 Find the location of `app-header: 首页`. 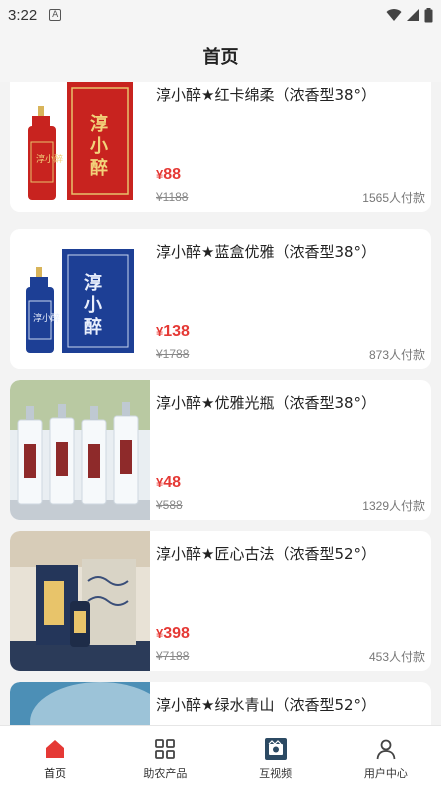

app-header: 首页 is located at coordinates (220, 56).